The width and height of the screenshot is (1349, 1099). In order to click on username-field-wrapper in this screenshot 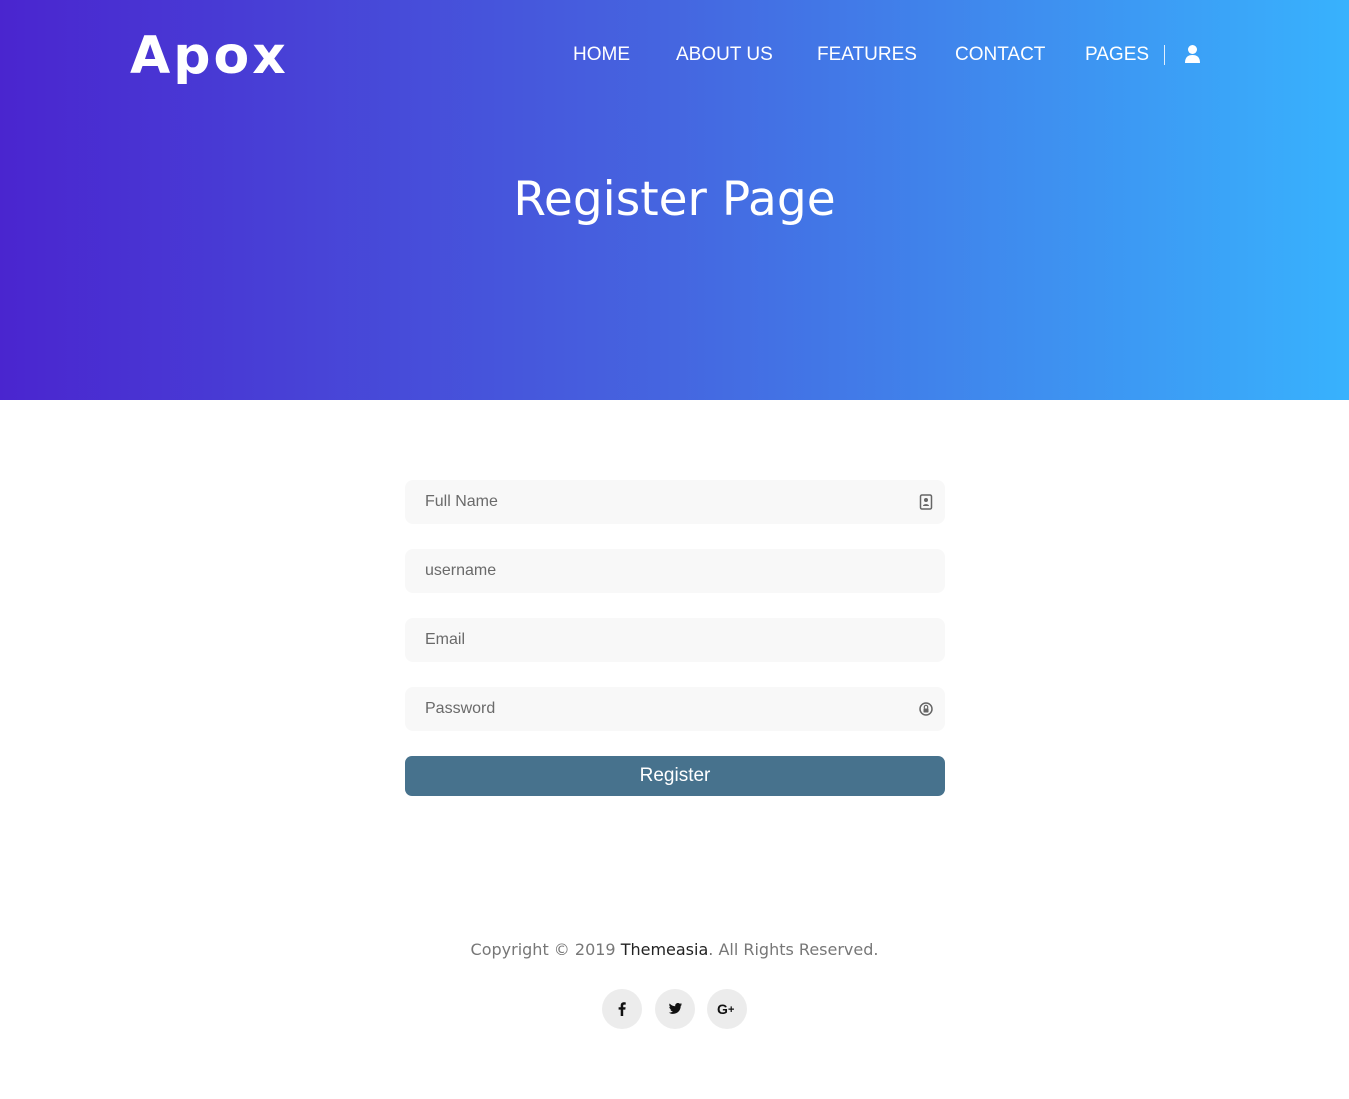, I will do `click(675, 571)`.